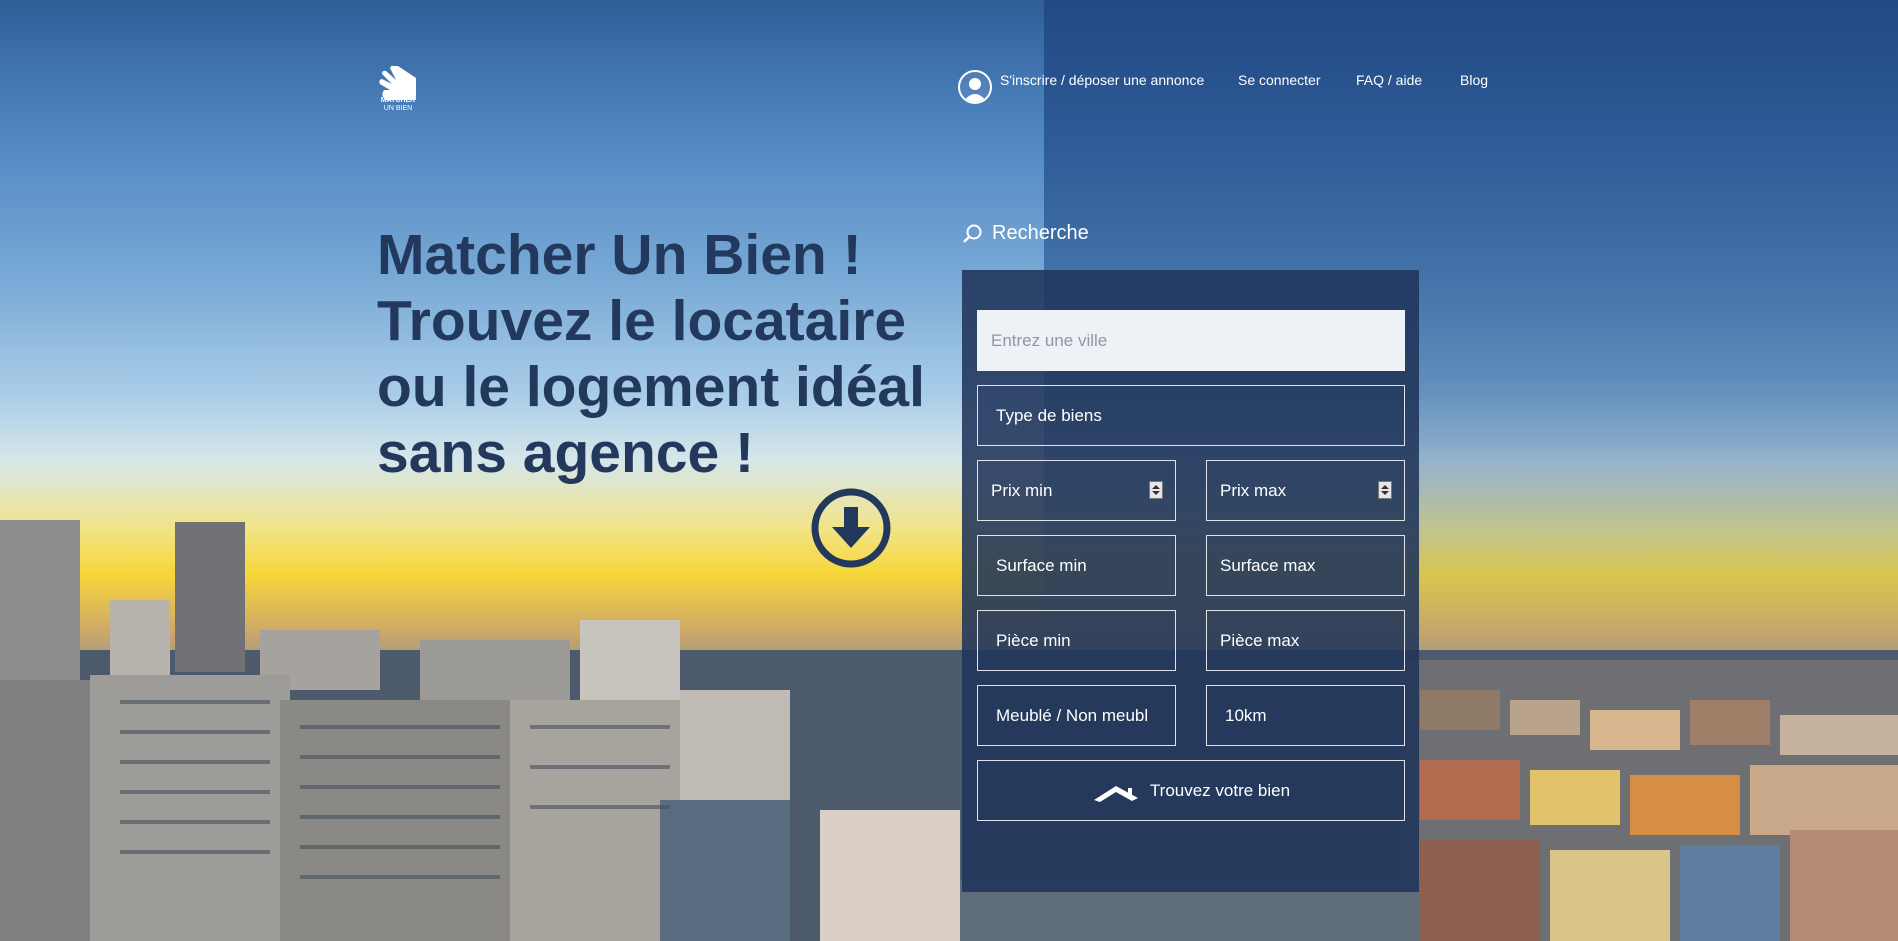 This screenshot has height=941, width=1898. What do you see at coordinates (1474, 80) in the screenshot?
I see `nav-blog-link: Blog` at bounding box center [1474, 80].